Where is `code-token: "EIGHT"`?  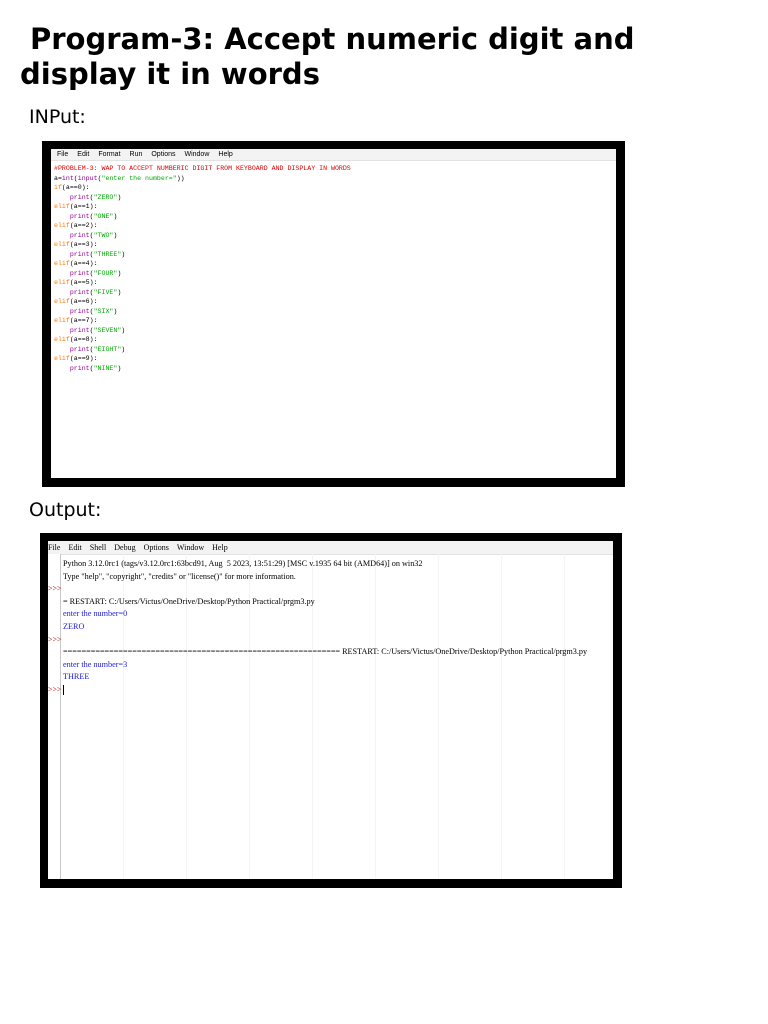
code-token: "EIGHT" is located at coordinates (107, 349).